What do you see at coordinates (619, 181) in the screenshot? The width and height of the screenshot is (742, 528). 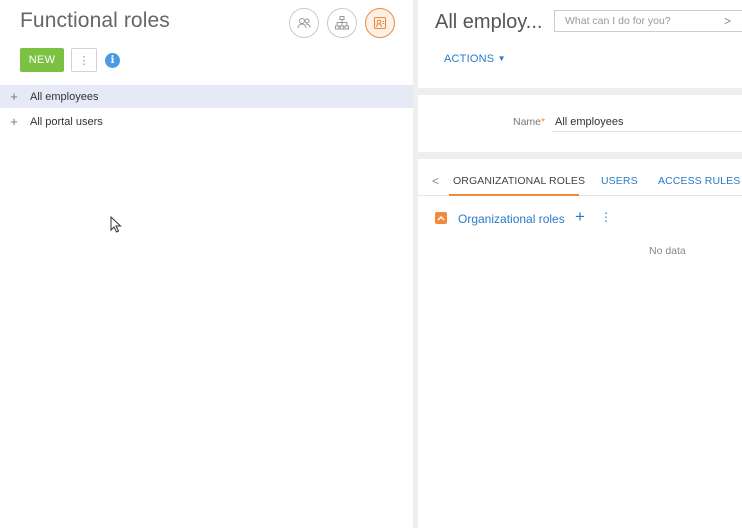 I see `tab-users: USERS` at bounding box center [619, 181].